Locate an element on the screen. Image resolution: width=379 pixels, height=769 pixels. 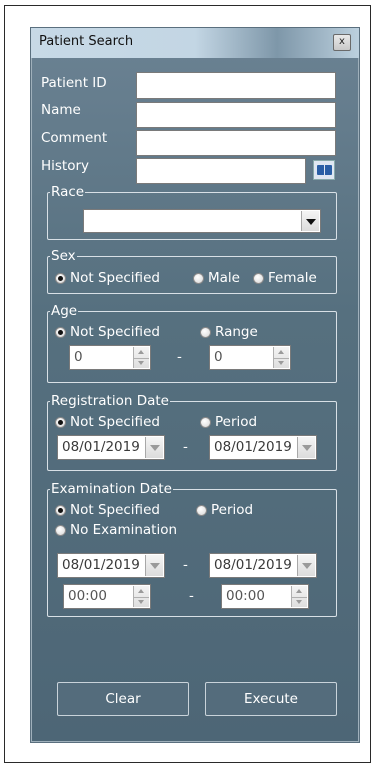
radio-label: Female is located at coordinates (292, 278).